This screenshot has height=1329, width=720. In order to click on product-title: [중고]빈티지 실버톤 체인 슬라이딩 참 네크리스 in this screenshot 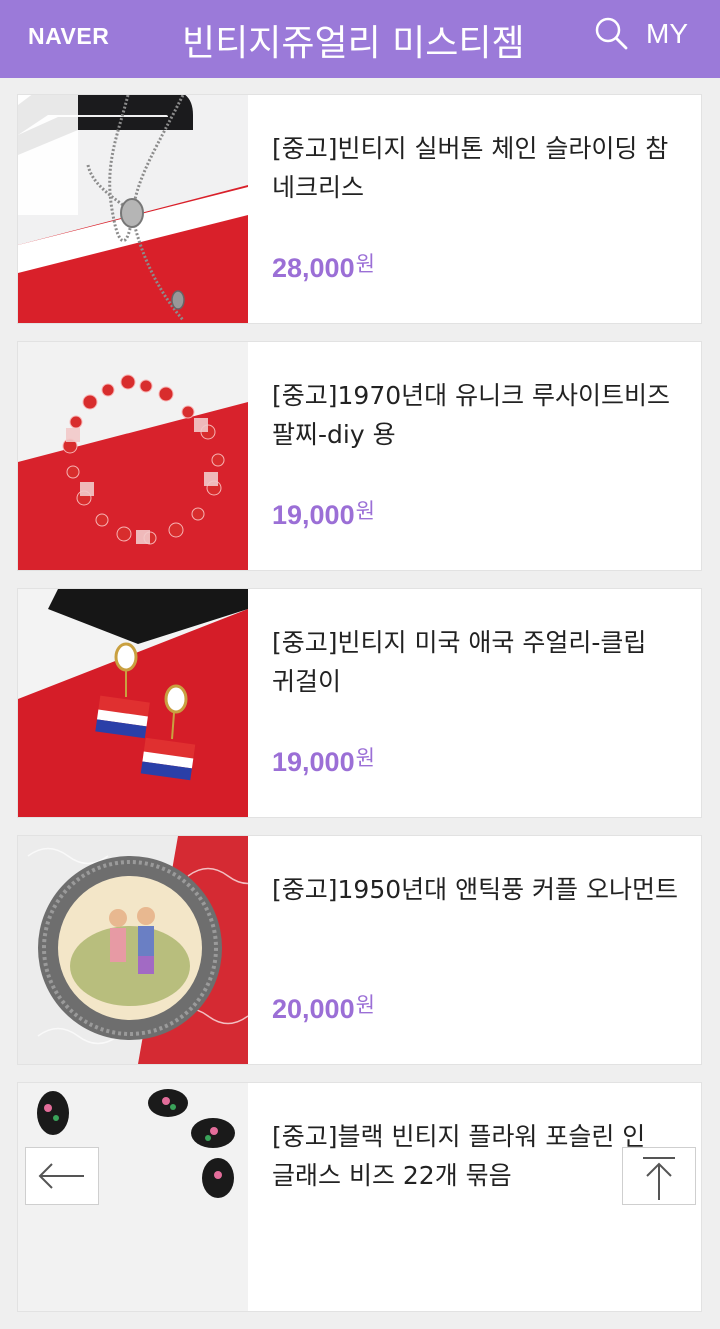, I will do `click(477, 168)`.